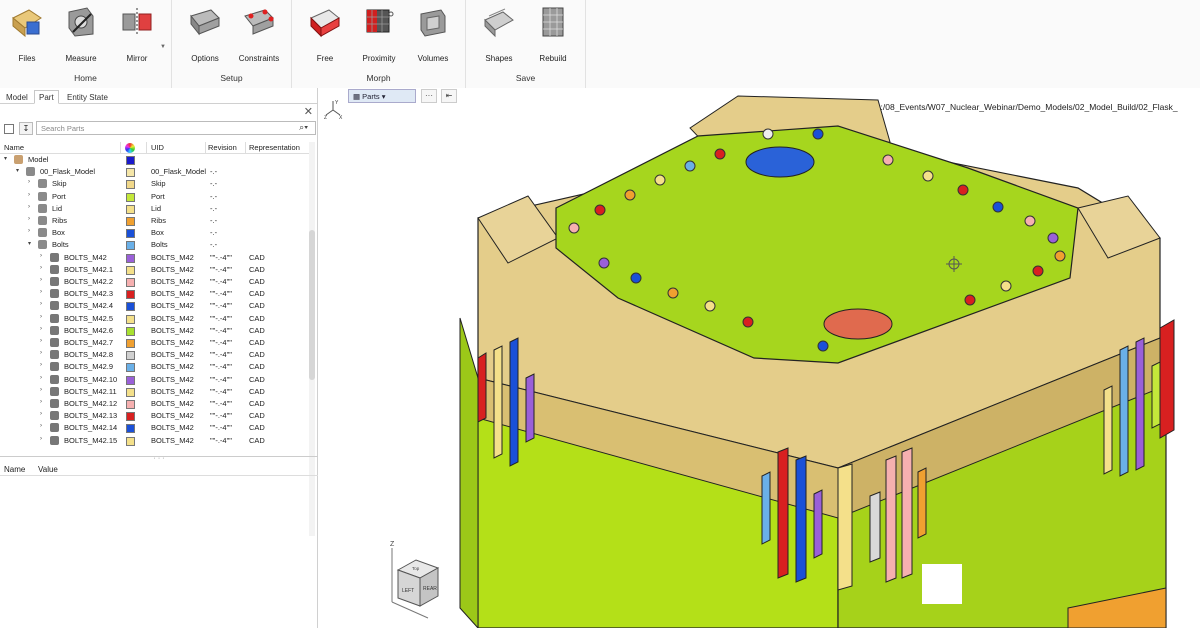 The height and width of the screenshot is (628, 1200). Describe the element at coordinates (157, 184) in the screenshot. I see `tree-row: › Skip Skip -.-` at that location.